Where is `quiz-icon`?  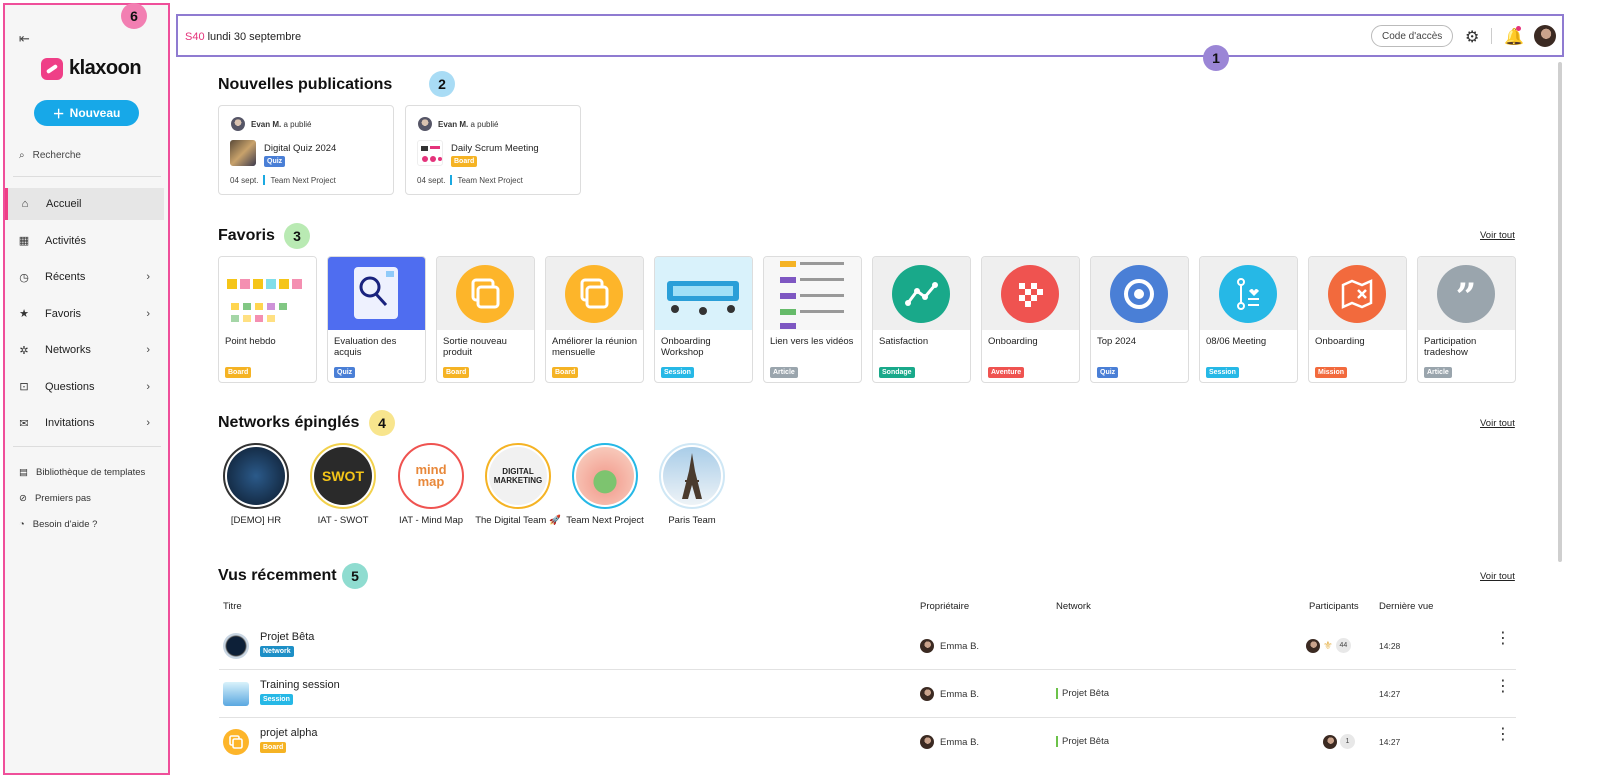 quiz-icon is located at coordinates (1139, 294).